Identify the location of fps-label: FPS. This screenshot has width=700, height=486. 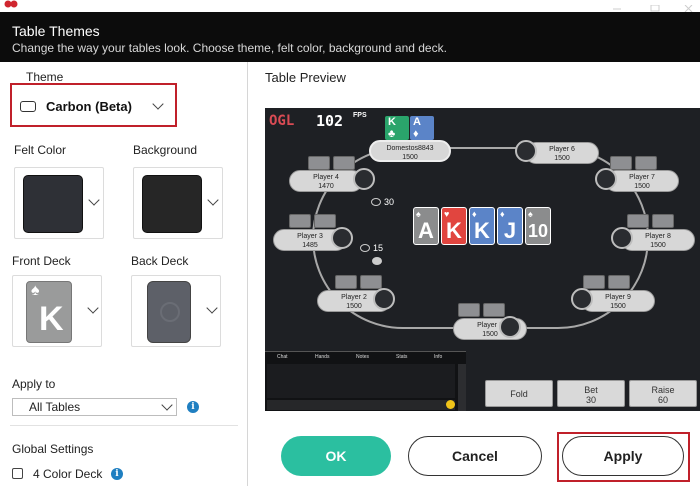
(360, 115).